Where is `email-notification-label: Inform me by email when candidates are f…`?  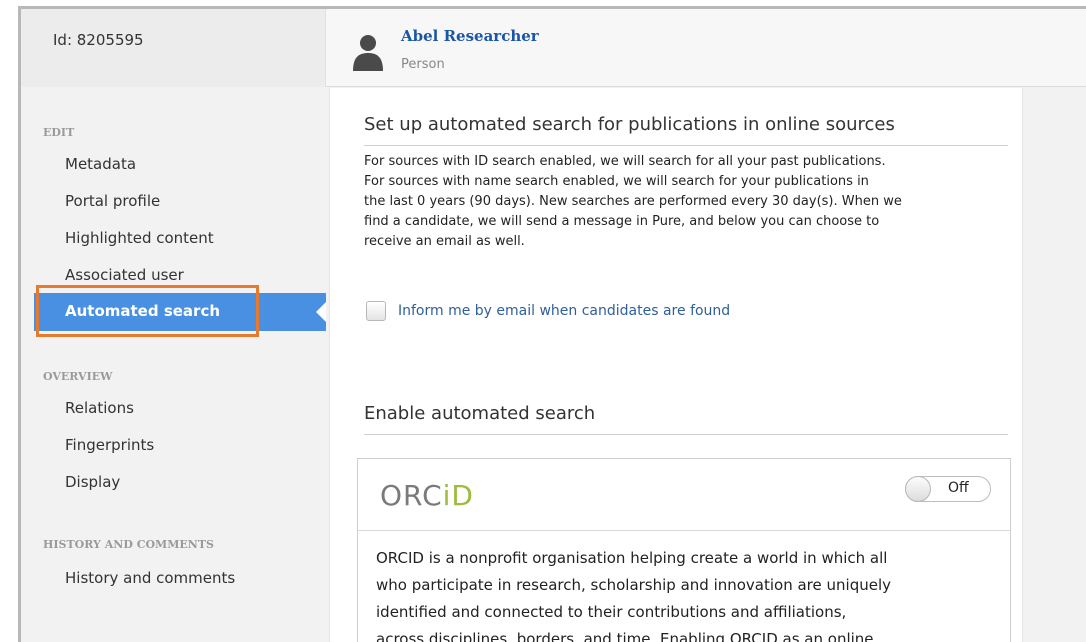
email-notification-label: Inform me by email when candidates are f… is located at coordinates (564, 311).